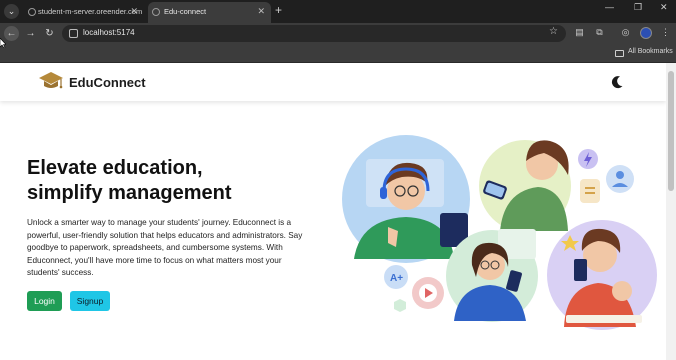  I want to click on browser-tab-active: Edu-connect ✕, so click(209, 12).